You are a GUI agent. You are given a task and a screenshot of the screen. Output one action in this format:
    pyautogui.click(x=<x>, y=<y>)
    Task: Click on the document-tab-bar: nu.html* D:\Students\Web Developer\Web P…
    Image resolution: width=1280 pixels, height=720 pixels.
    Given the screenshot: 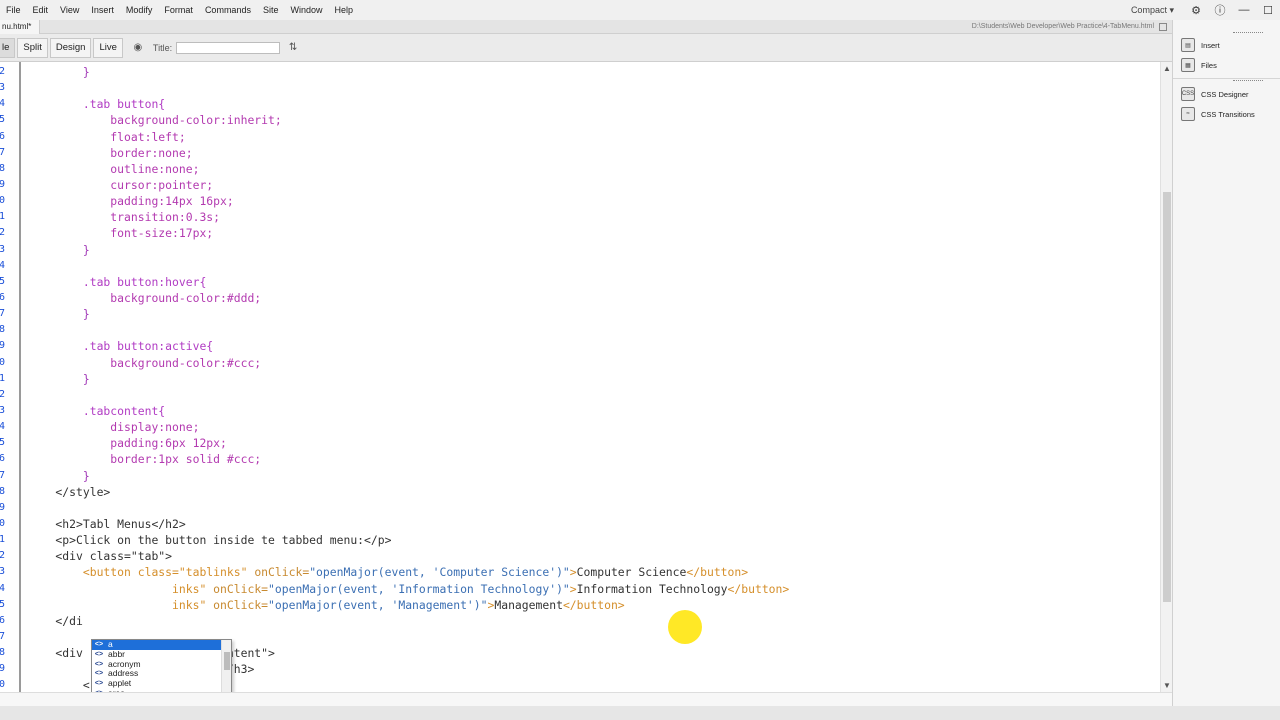 What is the action you would take?
    pyautogui.click(x=586, y=27)
    